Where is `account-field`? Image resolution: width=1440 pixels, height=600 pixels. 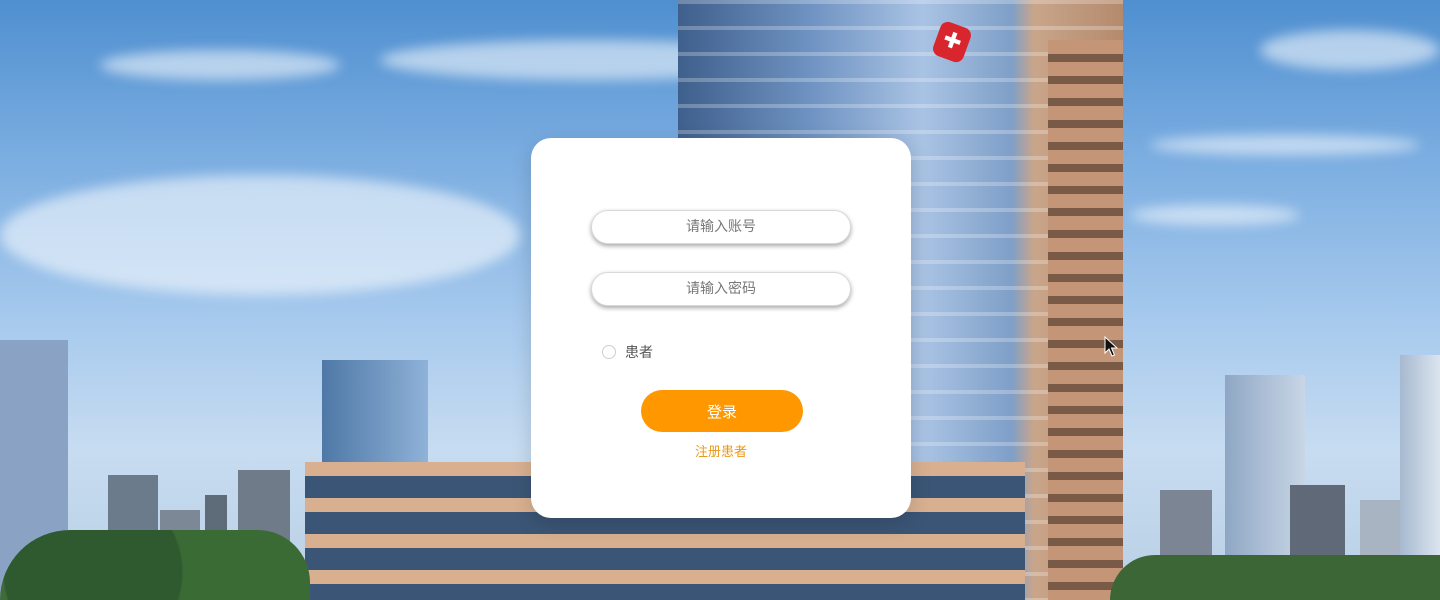
account-field is located at coordinates (721, 227).